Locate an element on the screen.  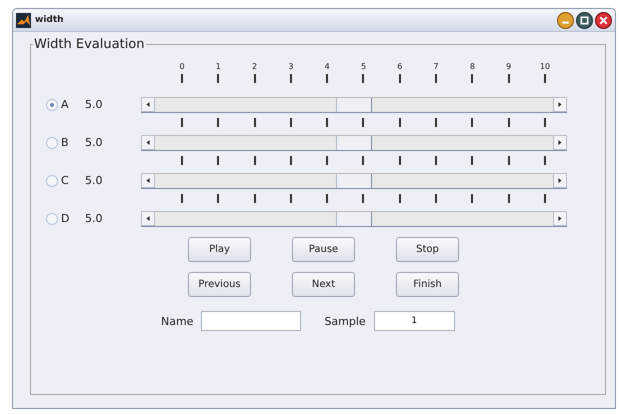
scale-label: 4 is located at coordinates (327, 66).